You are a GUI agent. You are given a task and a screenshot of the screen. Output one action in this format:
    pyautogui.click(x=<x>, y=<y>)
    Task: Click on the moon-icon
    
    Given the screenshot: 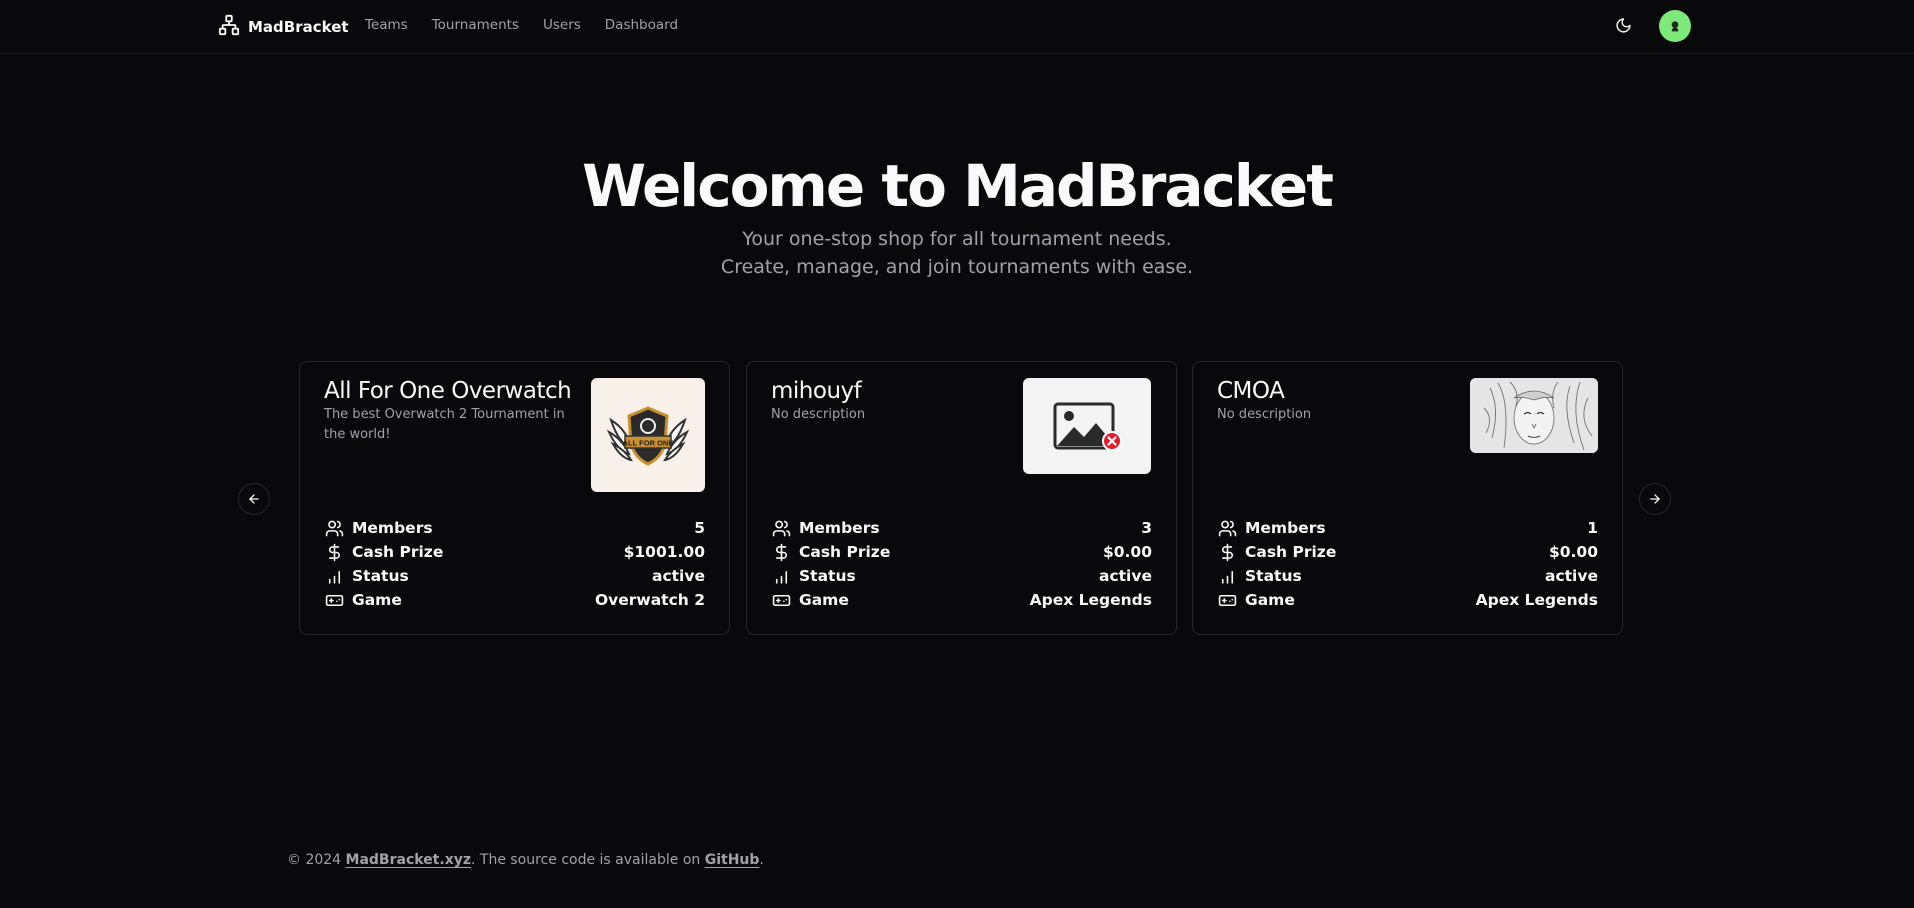 What is the action you would take?
    pyautogui.click(x=1623, y=25)
    